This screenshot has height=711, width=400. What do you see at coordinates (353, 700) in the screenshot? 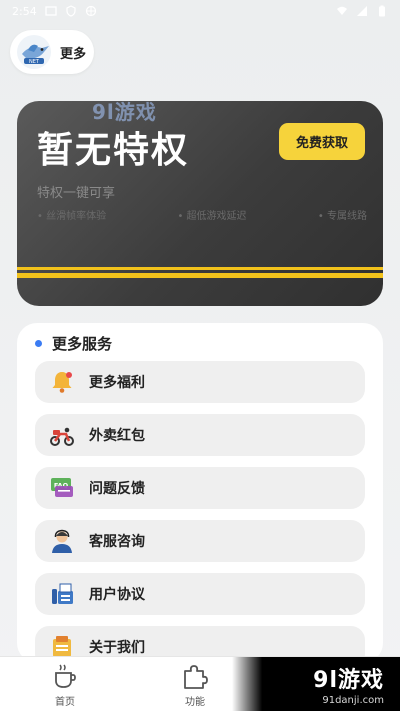
I see `brand-url: 91danji.com` at bounding box center [353, 700].